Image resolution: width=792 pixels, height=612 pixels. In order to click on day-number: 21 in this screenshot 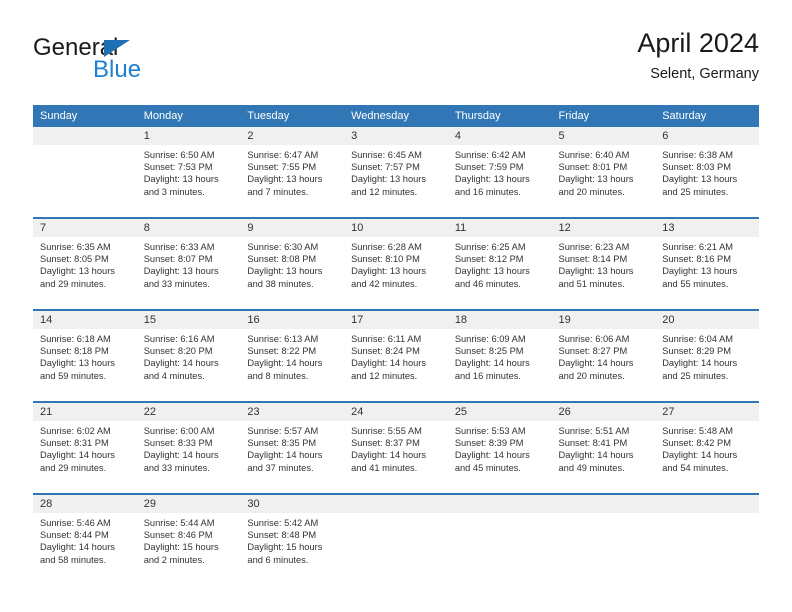, I will do `click(85, 412)`.